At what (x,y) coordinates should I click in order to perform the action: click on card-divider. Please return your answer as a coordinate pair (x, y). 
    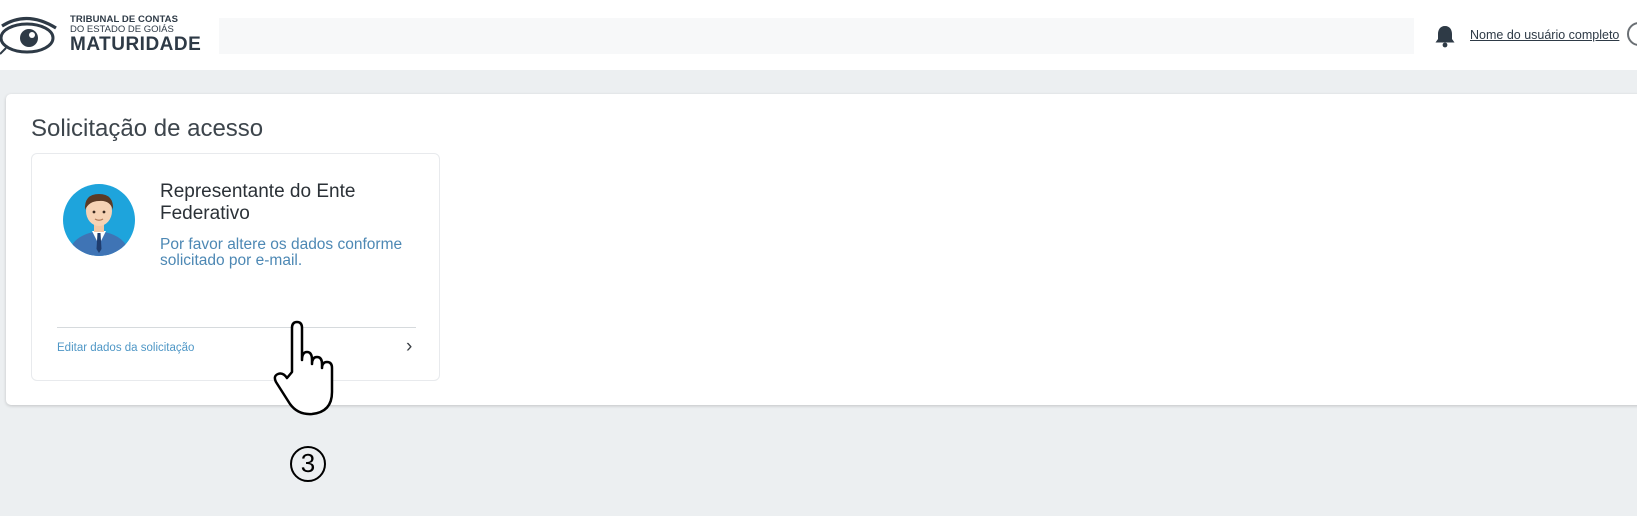
    Looking at the image, I should click on (236, 327).